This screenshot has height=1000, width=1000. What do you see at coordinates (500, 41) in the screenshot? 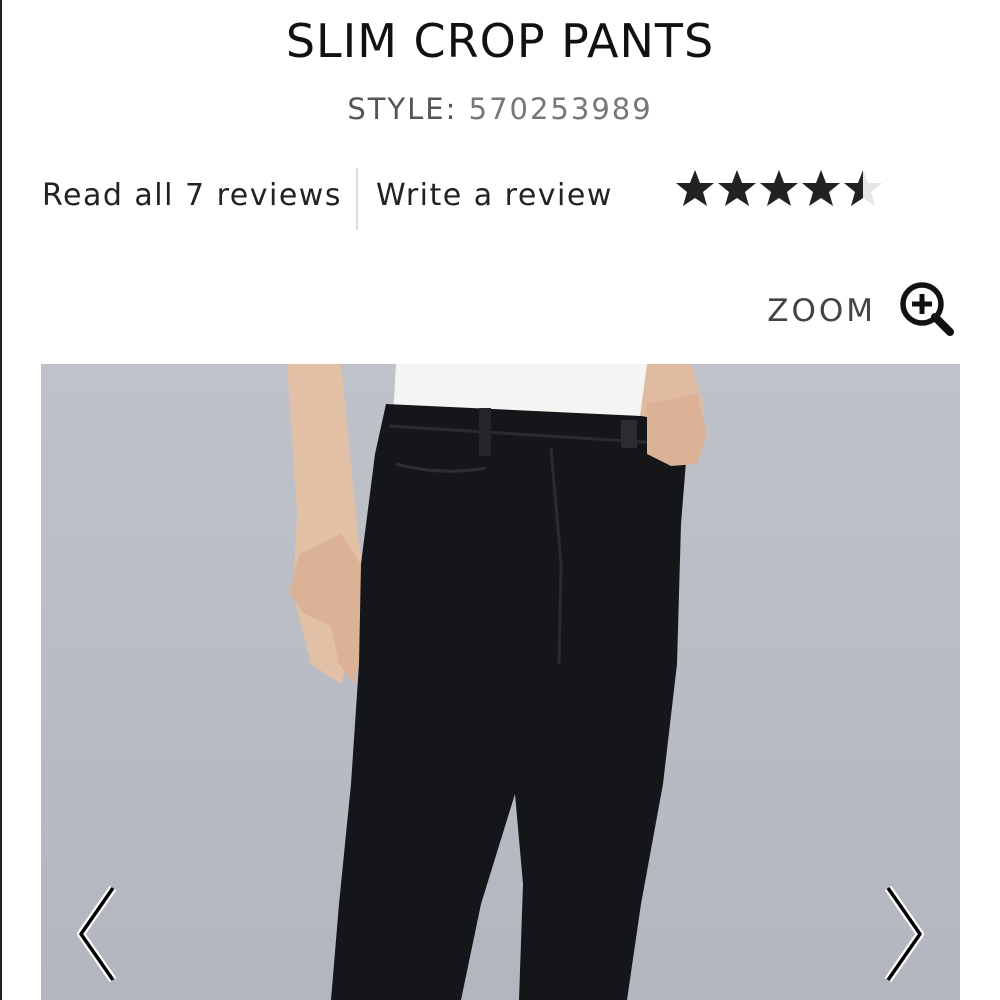
I see `product-title: SLIM CROP PANTS` at bounding box center [500, 41].